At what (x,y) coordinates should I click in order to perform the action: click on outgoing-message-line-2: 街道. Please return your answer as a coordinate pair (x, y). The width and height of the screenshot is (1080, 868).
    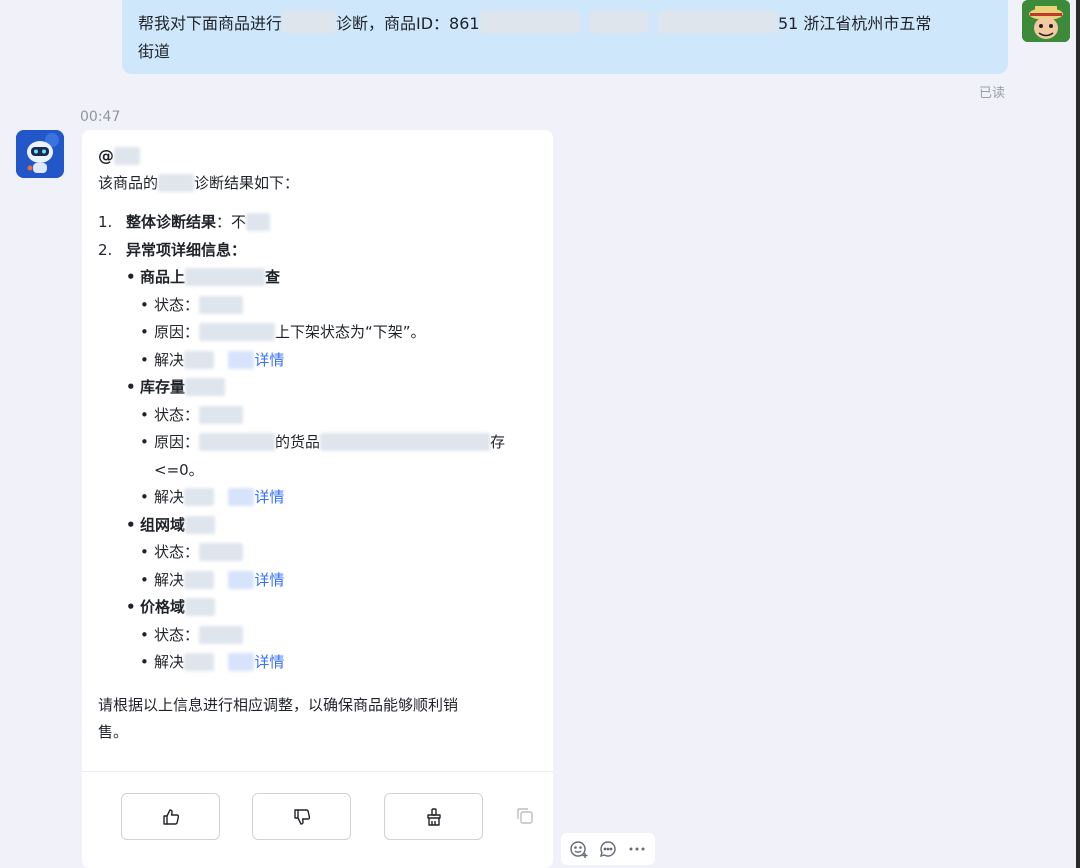
    Looking at the image, I should click on (154, 51).